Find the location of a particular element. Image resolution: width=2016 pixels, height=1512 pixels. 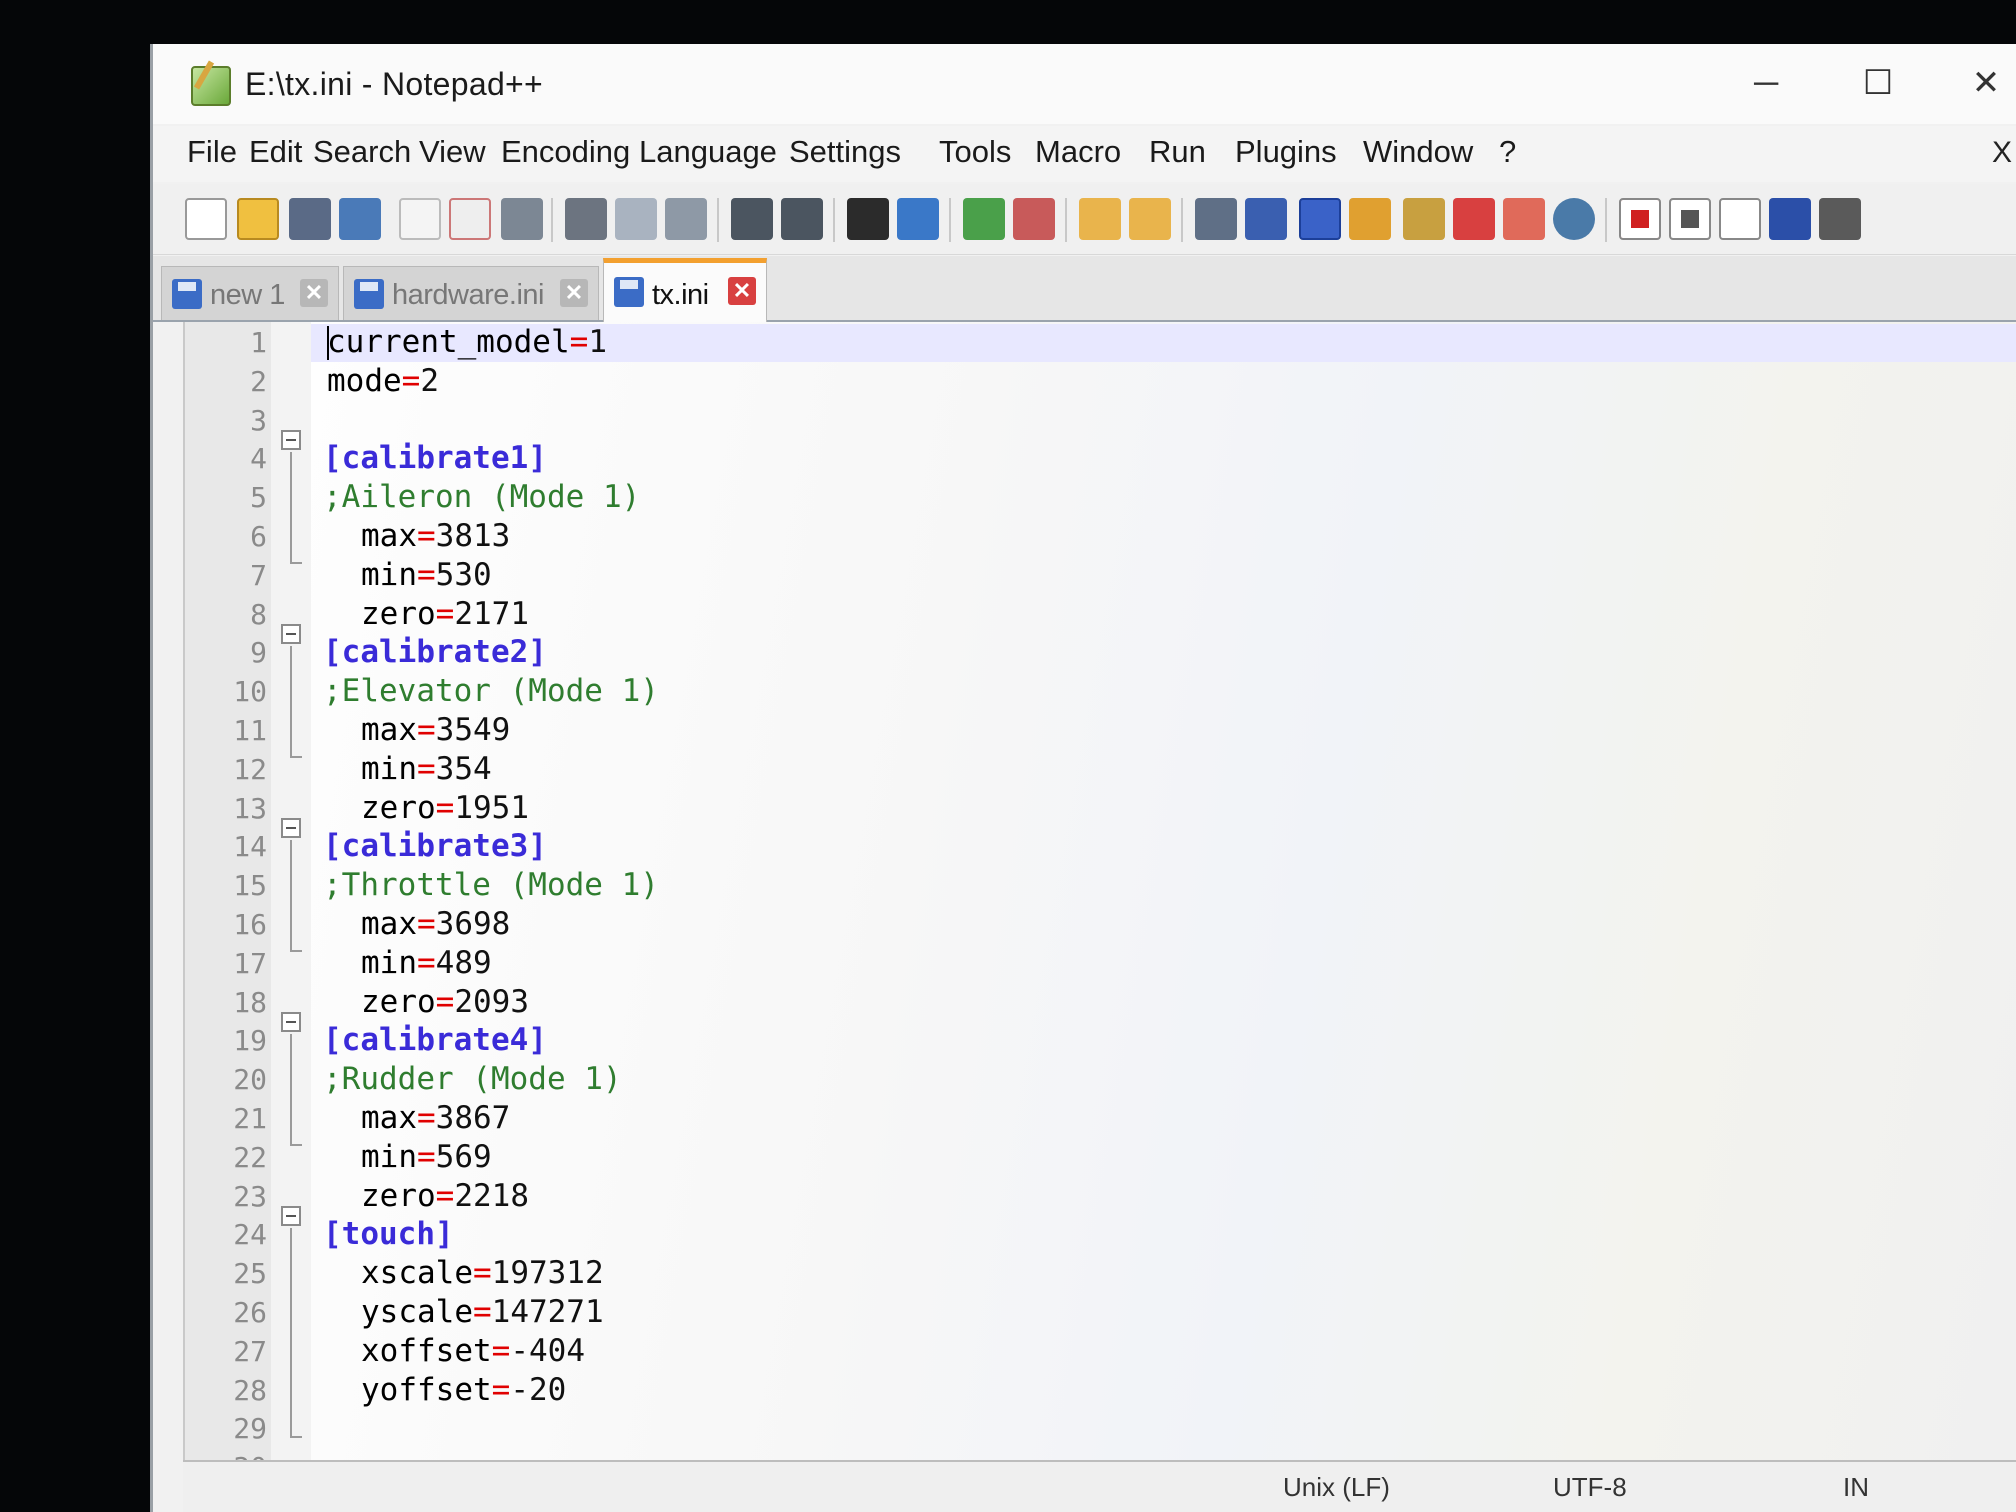

menu-view: View is located at coordinates (452, 152).